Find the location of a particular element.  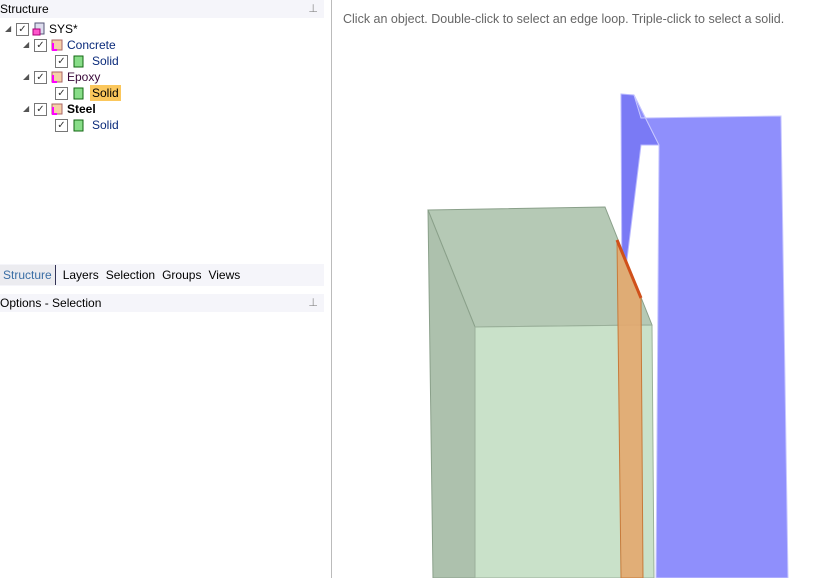

tab-views: Views is located at coordinates (224, 275).